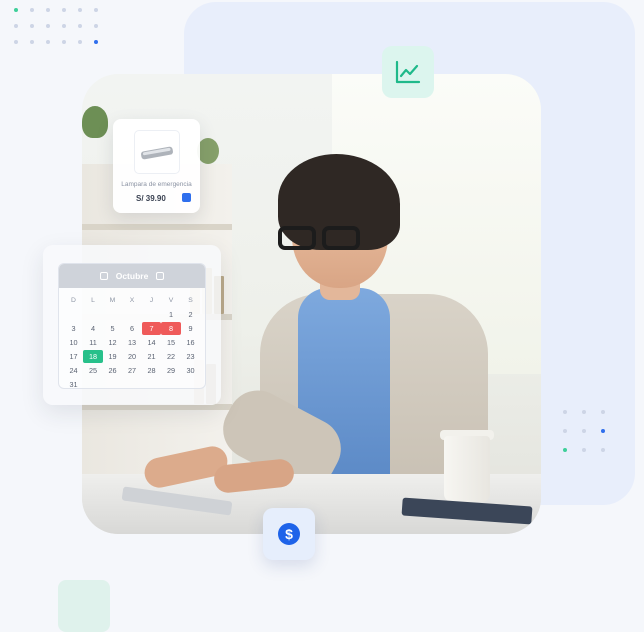 Image resolution: width=644 pixels, height=632 pixels. Describe the element at coordinates (73, 300) in the screenshot. I see `weekday-label: D` at that location.